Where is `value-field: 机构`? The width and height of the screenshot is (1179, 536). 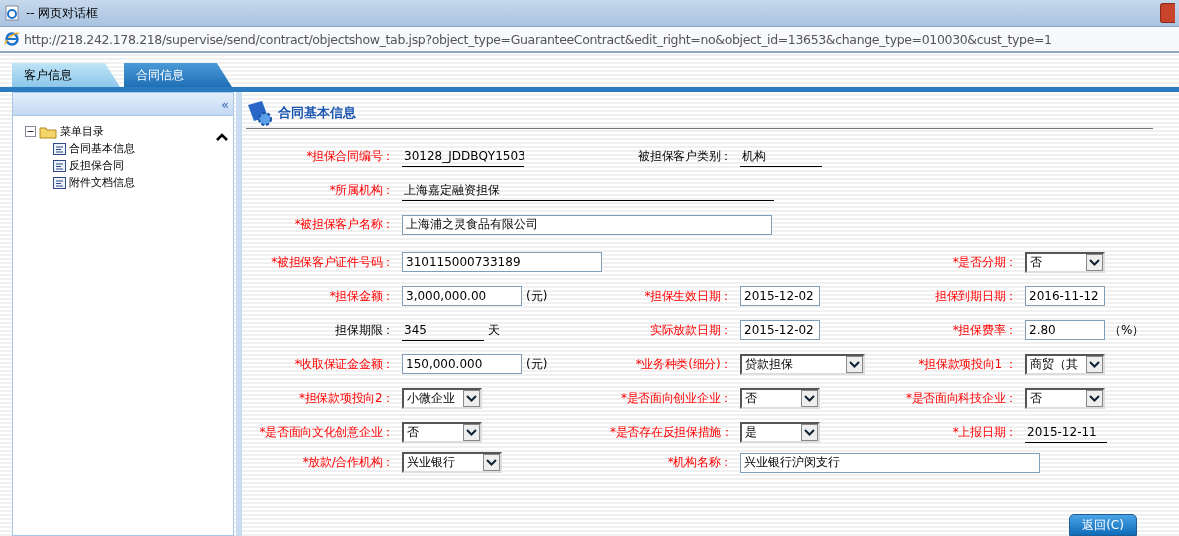
value-field: 机构 is located at coordinates (781, 157).